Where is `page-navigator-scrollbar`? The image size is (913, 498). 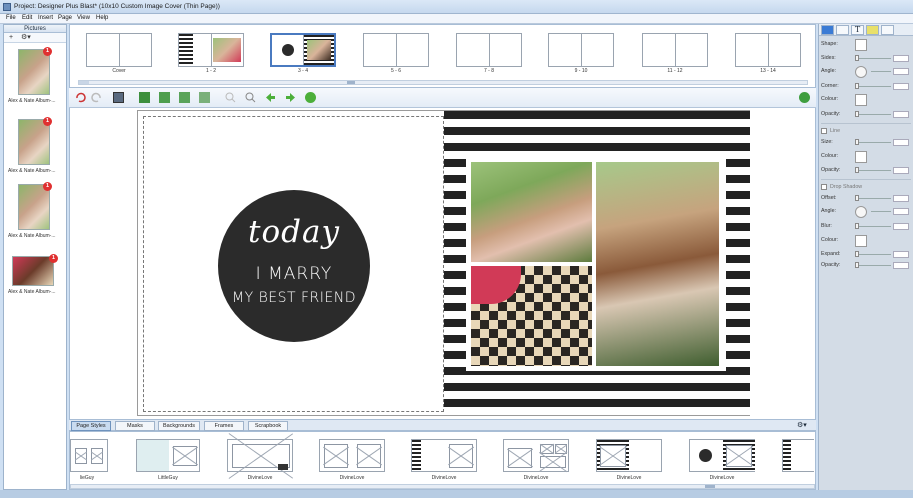 page-navigator-scrollbar is located at coordinates (443, 82).